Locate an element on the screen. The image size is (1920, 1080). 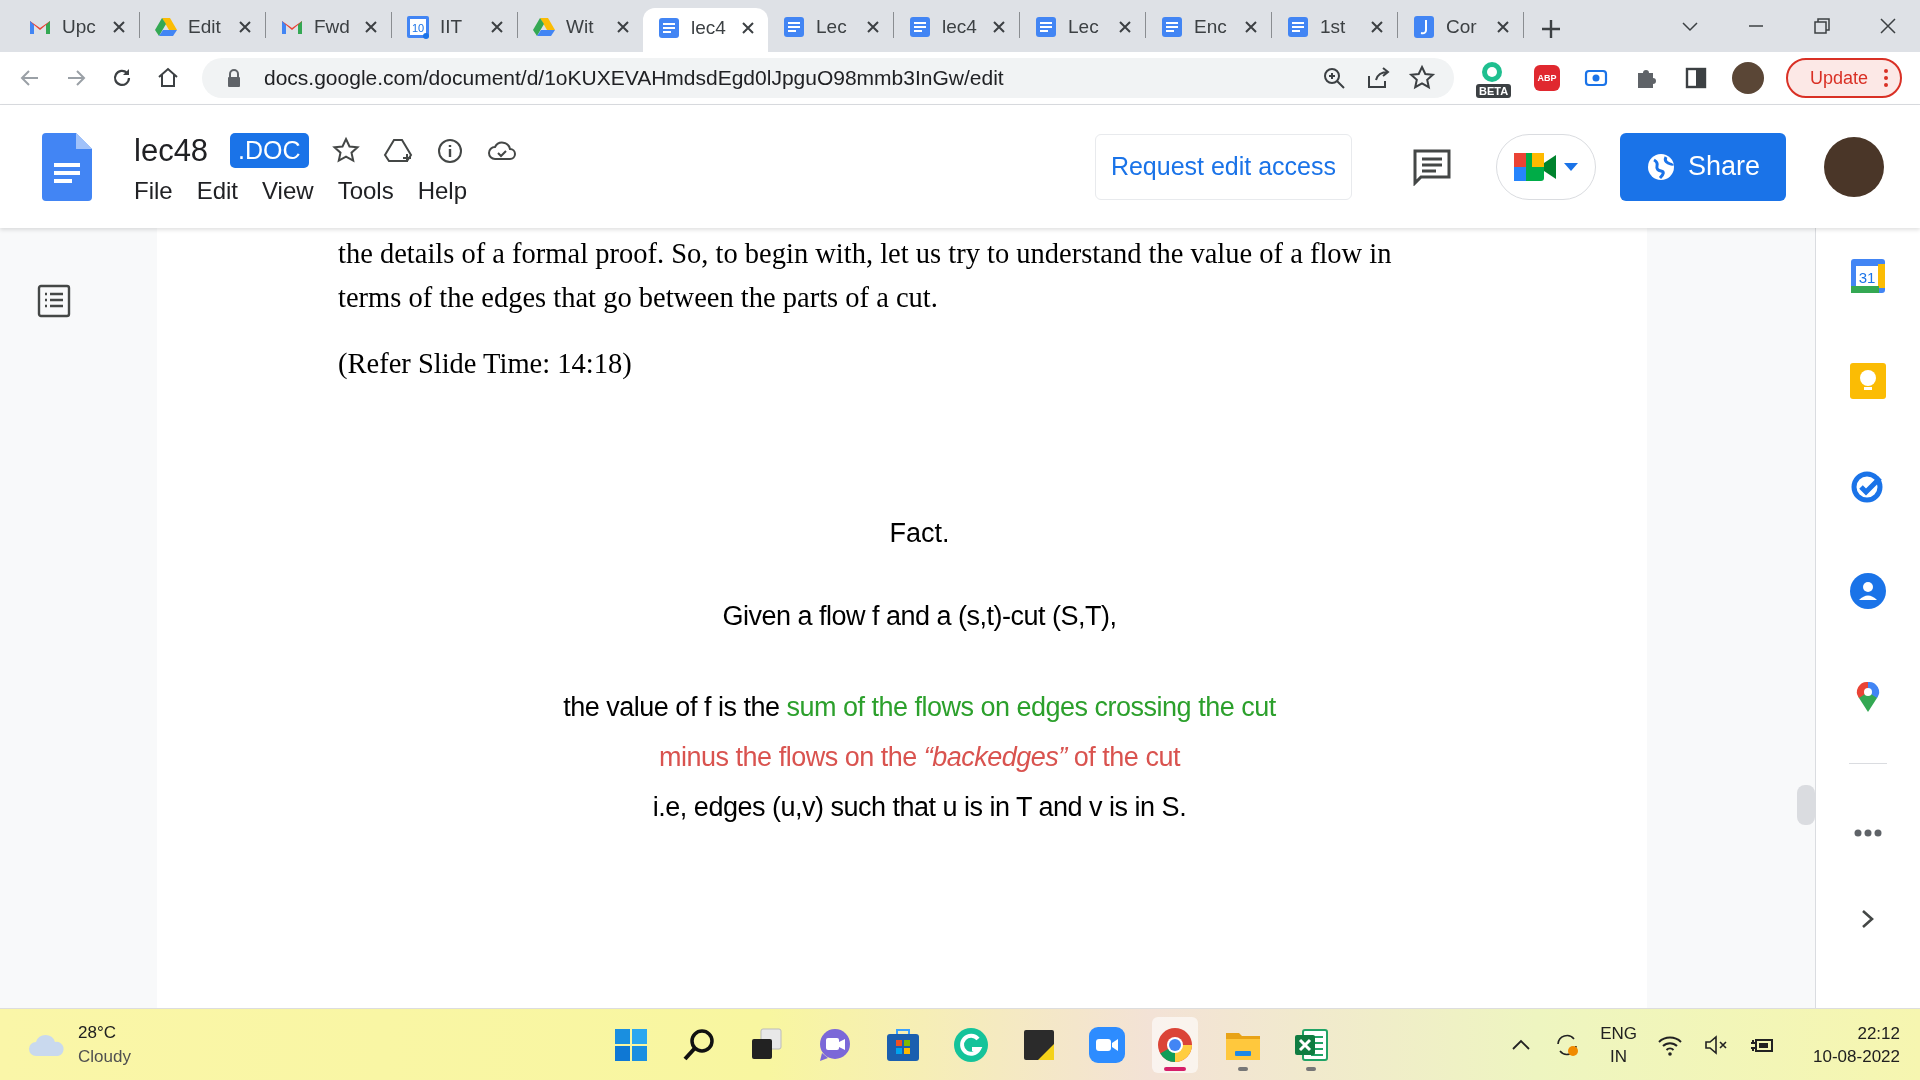
windows-icon is located at coordinates (631, 1044).